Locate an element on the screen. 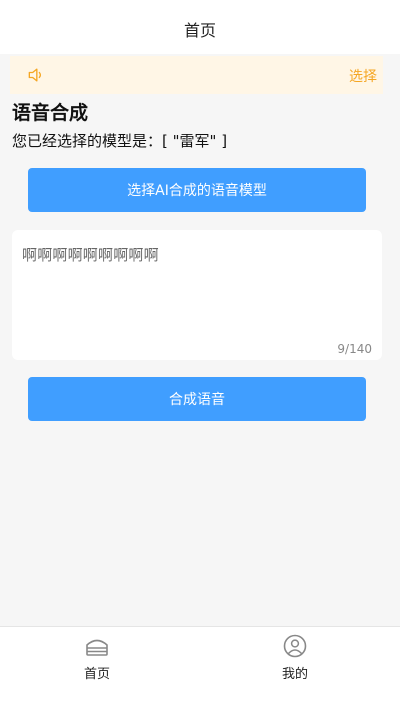 The image size is (400, 715). section-heading: 语音合成 is located at coordinates (50, 113).